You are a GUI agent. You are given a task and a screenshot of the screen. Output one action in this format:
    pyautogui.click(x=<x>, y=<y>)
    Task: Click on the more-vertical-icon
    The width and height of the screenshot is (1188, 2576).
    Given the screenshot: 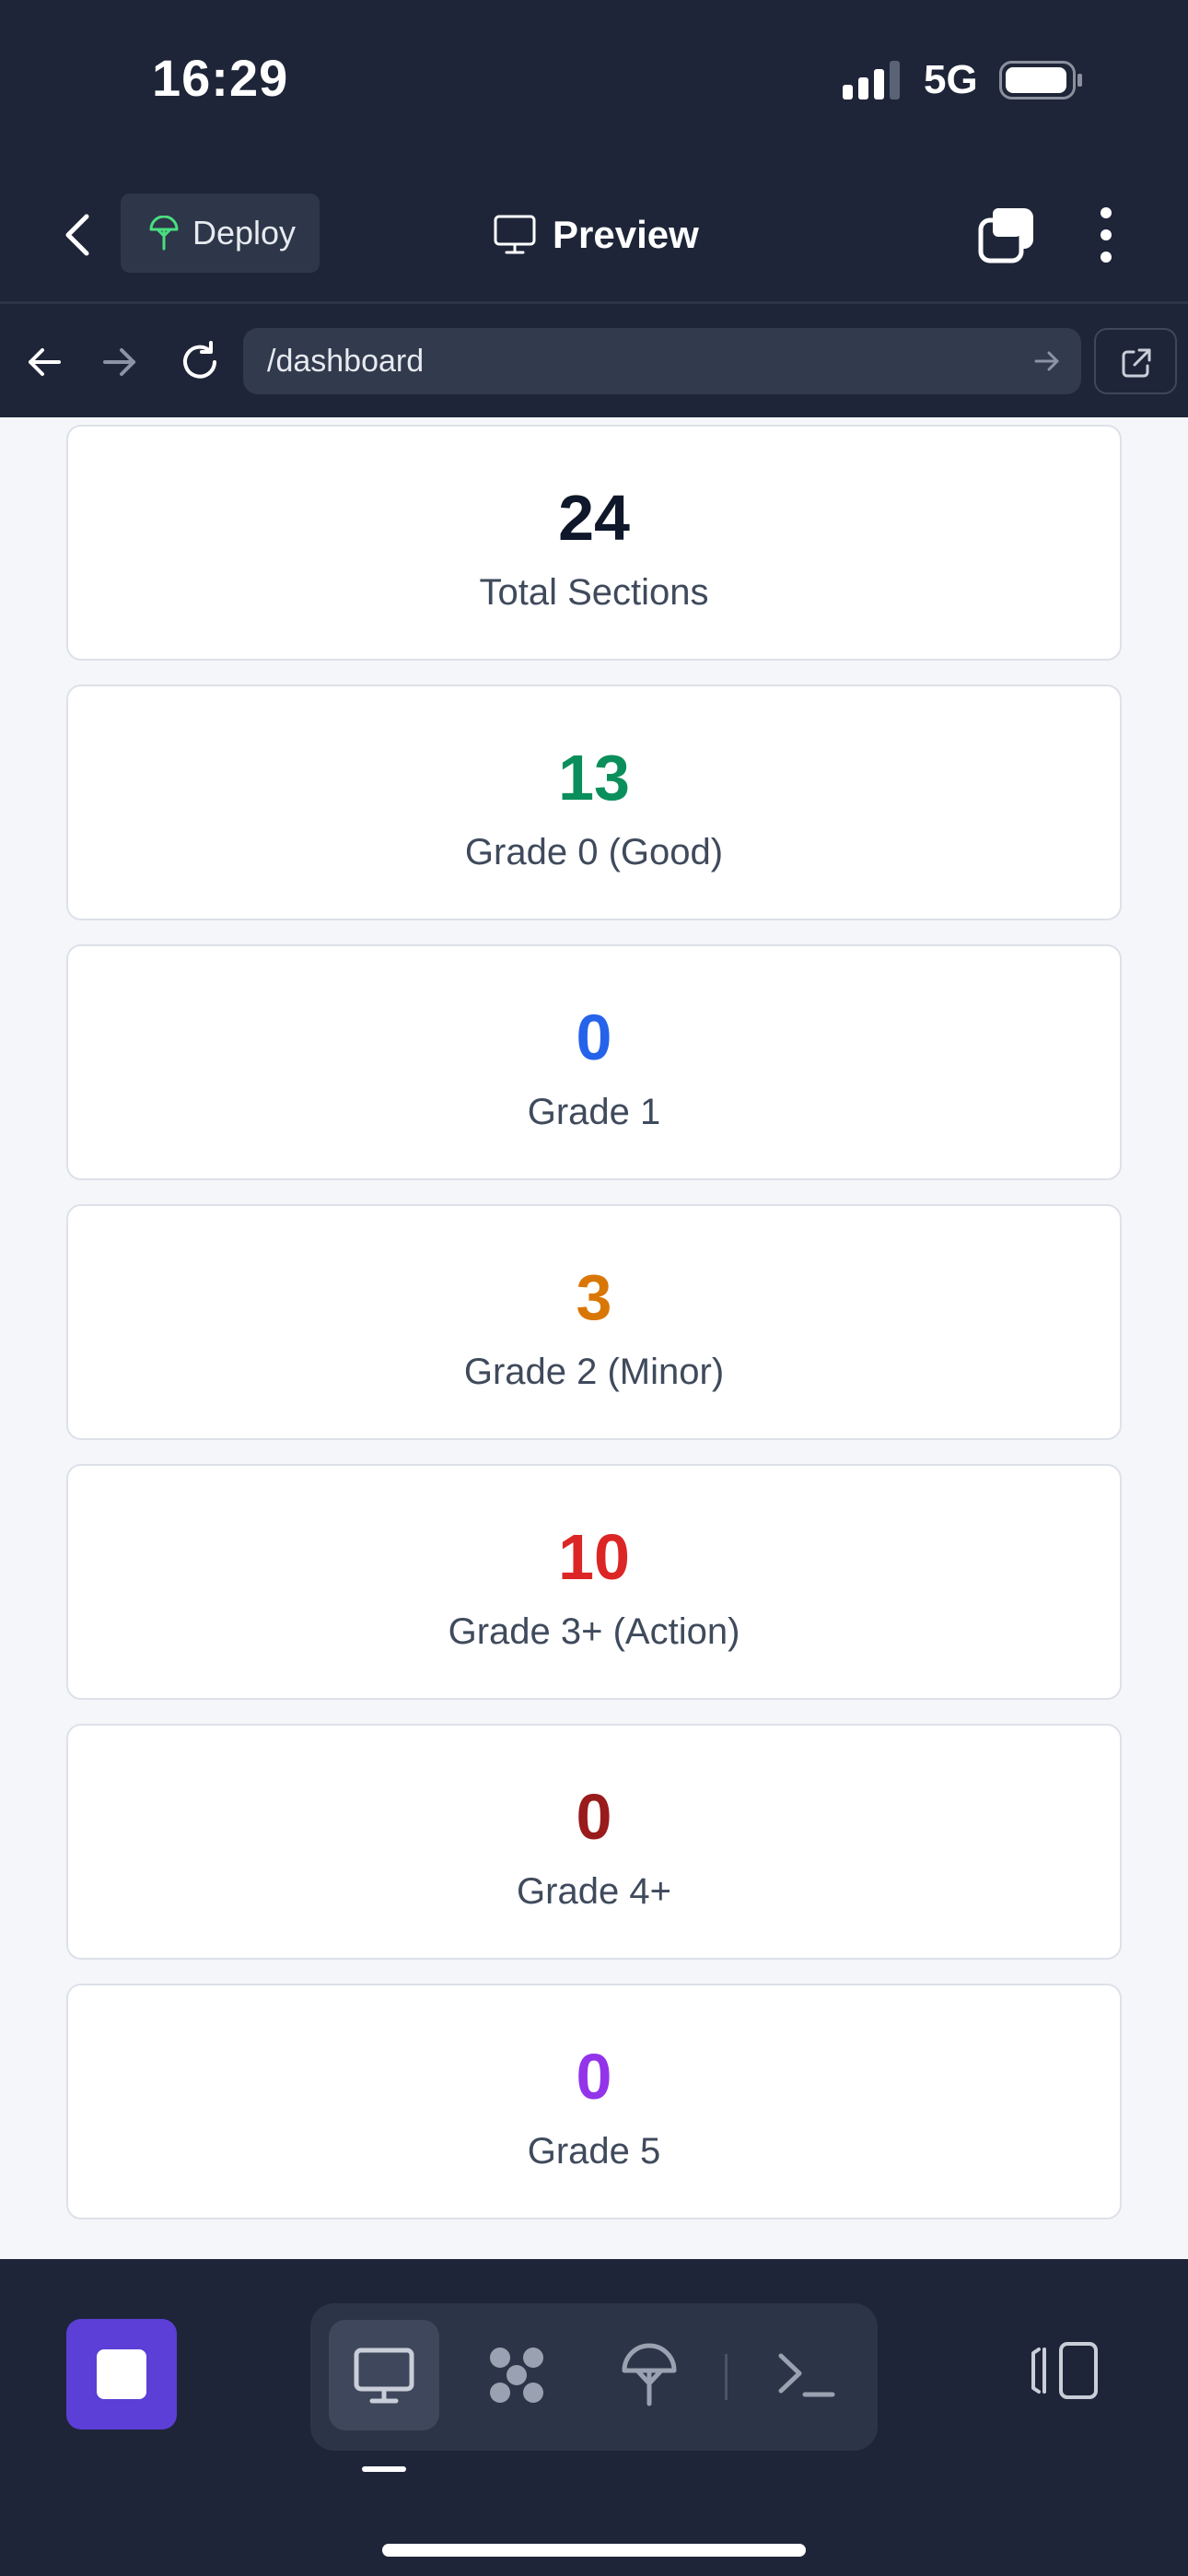 What is the action you would take?
    pyautogui.click(x=1106, y=235)
    